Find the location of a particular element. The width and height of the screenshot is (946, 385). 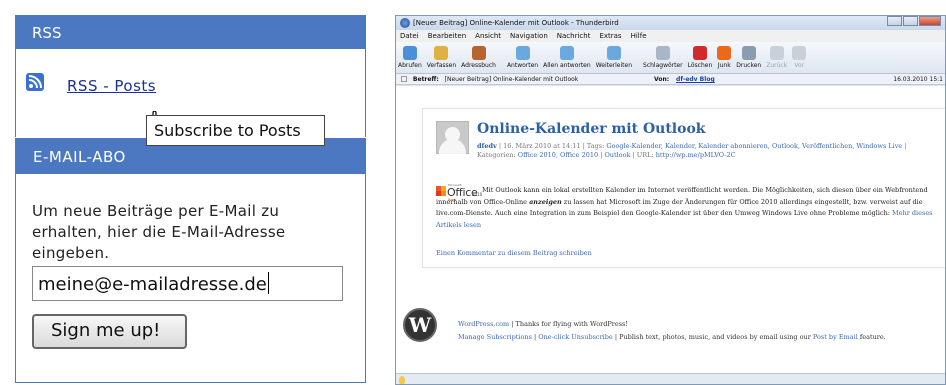

from-field: Von: df-edv Blog is located at coordinates (684, 79).